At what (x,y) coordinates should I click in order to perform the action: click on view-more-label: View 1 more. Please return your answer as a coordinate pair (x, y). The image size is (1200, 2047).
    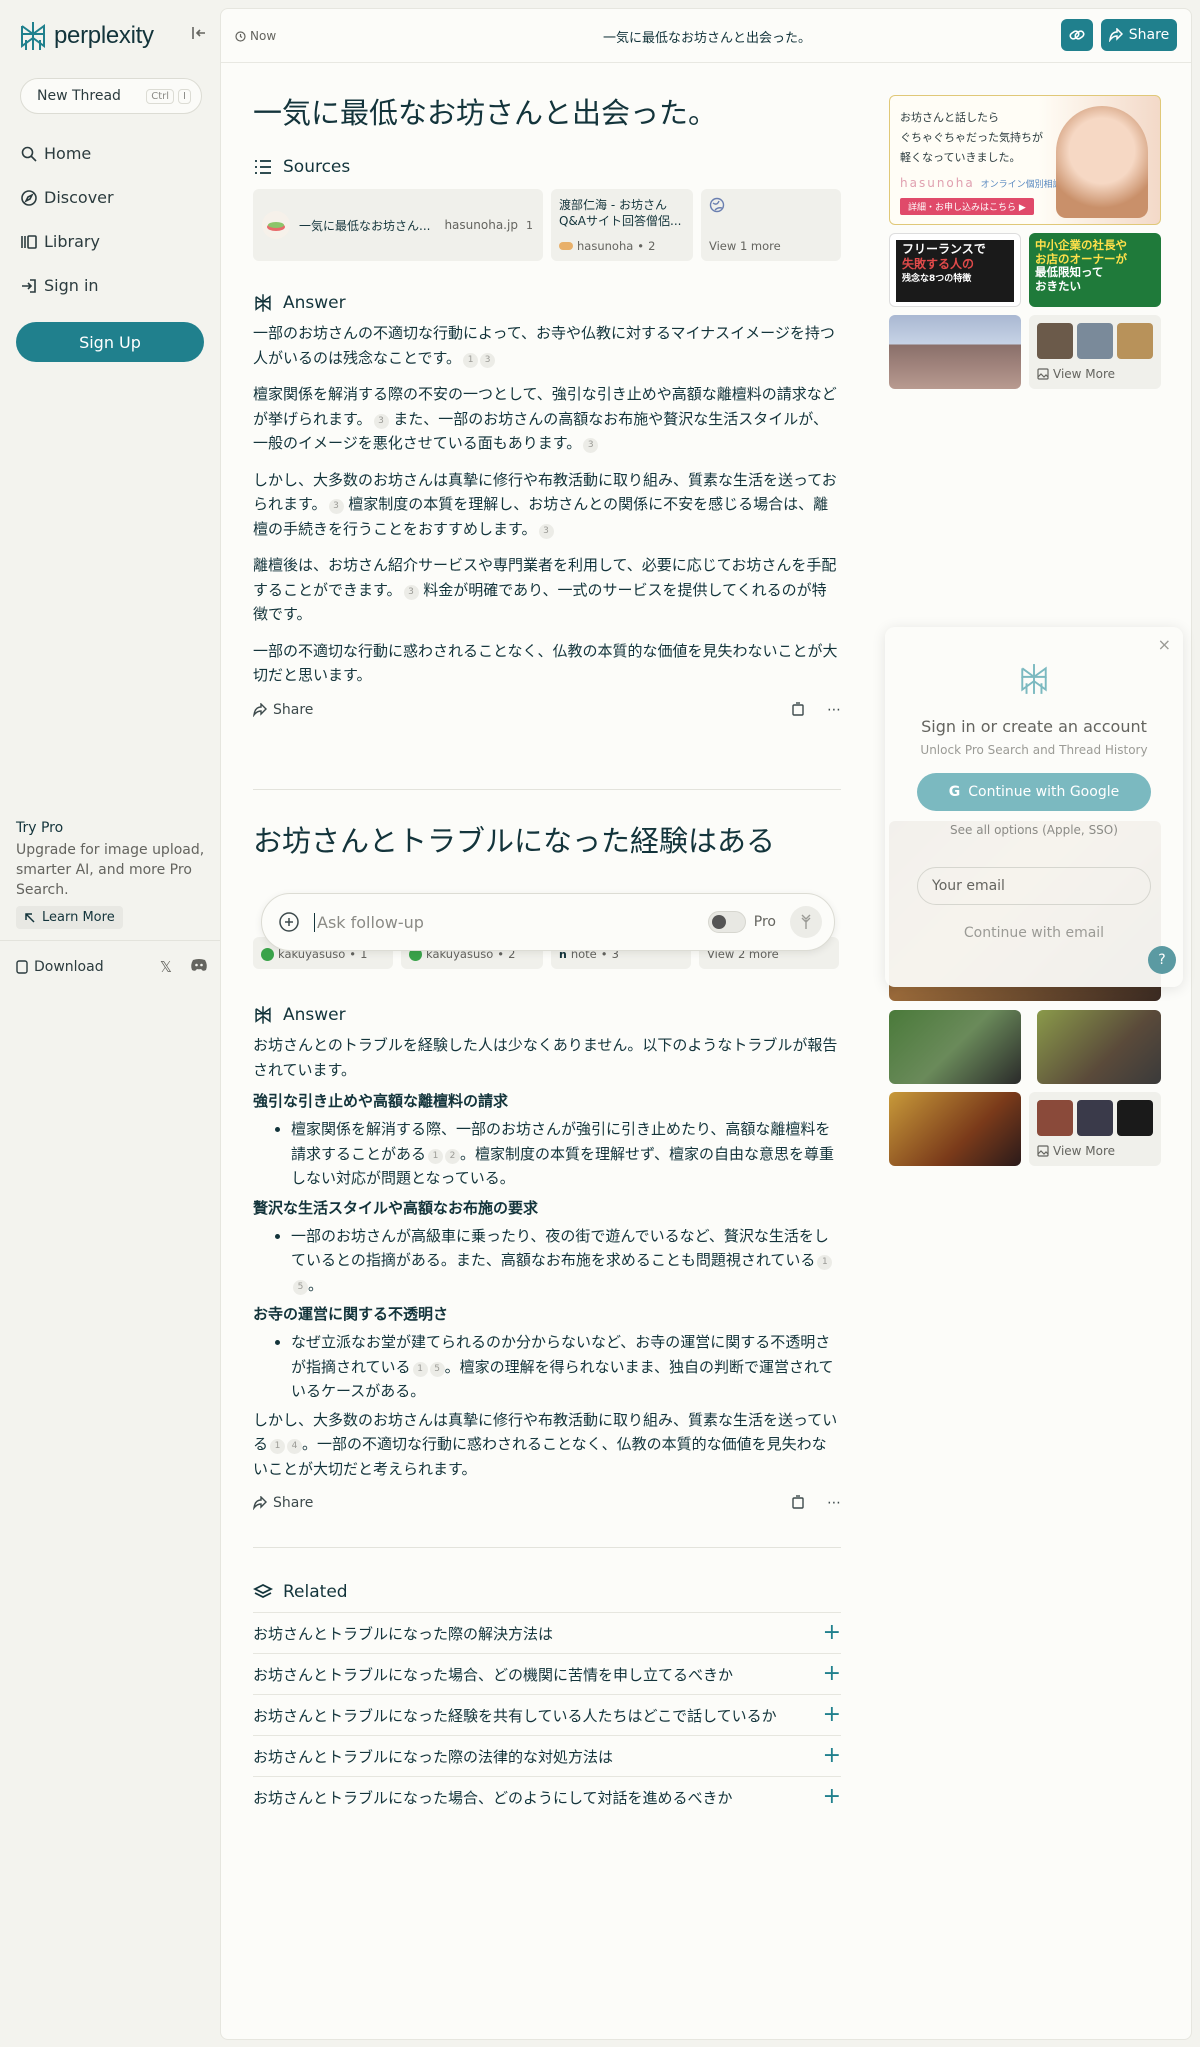
    Looking at the image, I should click on (745, 246).